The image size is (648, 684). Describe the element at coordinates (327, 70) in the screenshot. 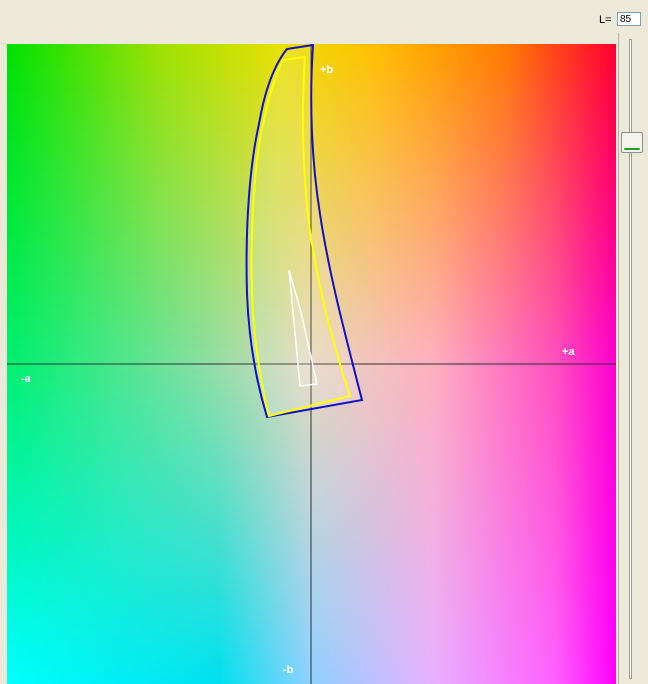

I see `plus-b-label: +b` at that location.